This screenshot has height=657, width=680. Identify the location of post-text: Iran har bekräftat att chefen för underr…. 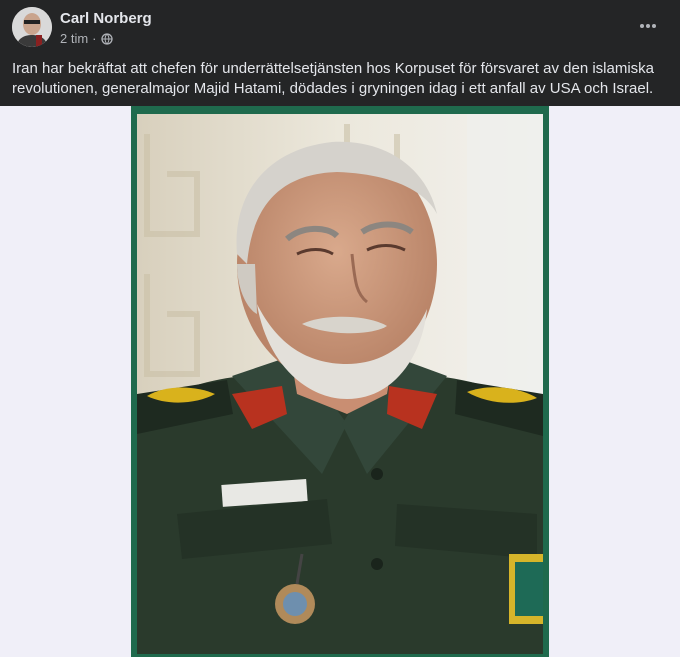
(333, 78).